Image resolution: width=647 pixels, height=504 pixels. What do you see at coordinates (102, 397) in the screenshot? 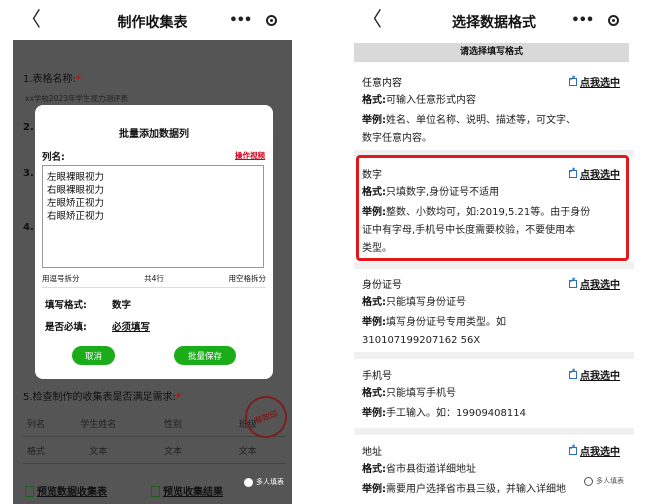
I see `question-5-label: 5.检查制作的收集表是否满足需求:*` at bounding box center [102, 397].